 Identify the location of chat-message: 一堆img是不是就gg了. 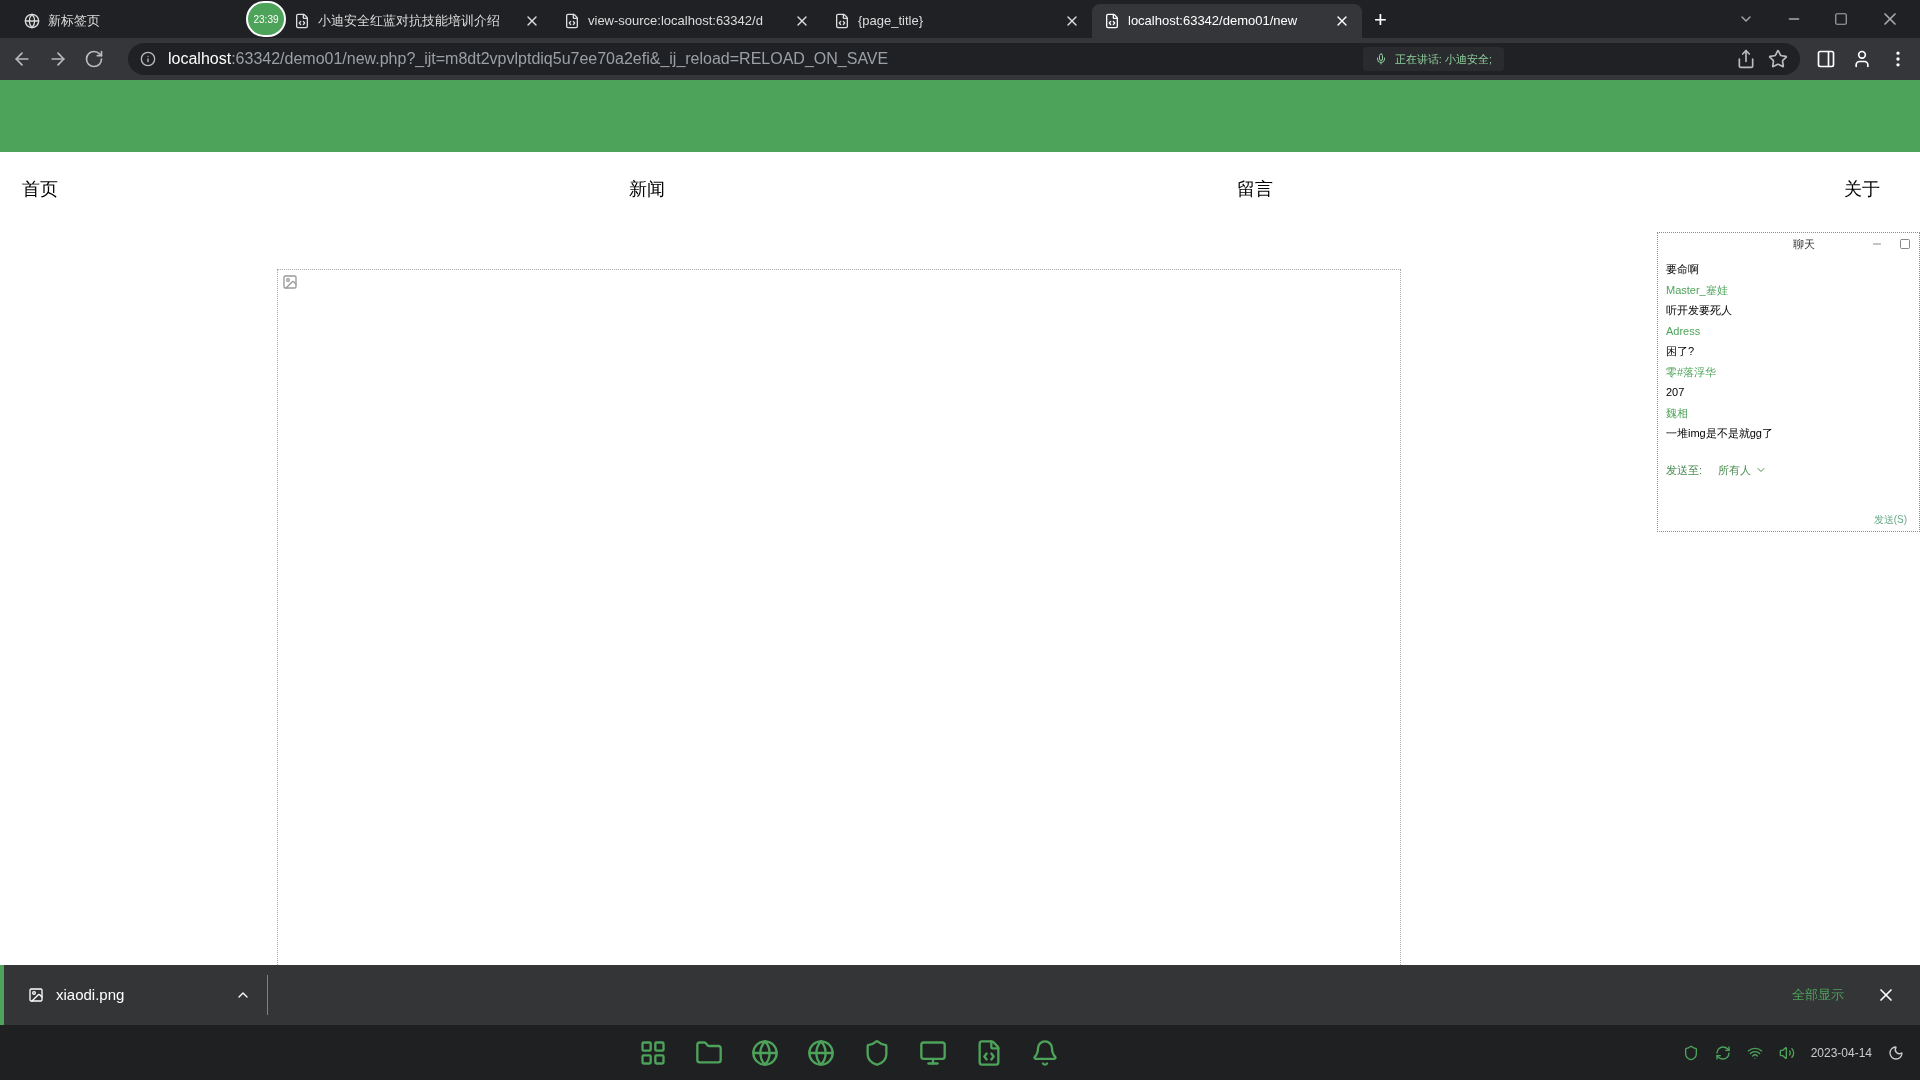
(1720, 433).